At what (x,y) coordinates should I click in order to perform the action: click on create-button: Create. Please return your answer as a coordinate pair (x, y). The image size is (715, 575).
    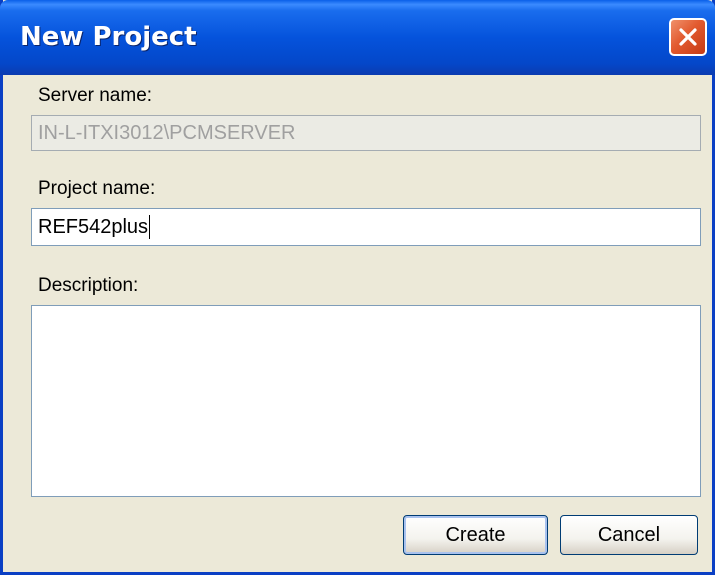
    Looking at the image, I should click on (475, 535).